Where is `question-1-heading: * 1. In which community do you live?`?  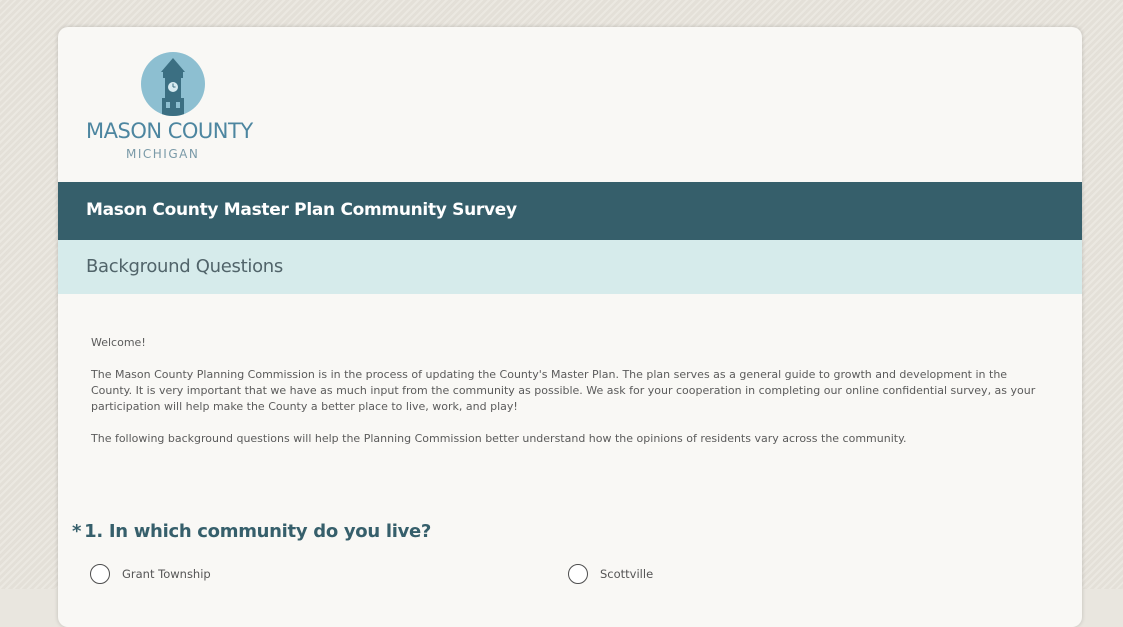
question-1-heading: * 1. In which community do you live? is located at coordinates (251, 531).